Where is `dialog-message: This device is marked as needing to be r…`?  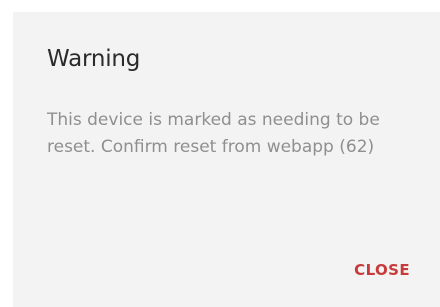
dialog-message: This device is marked as needing to be r… is located at coordinates (213, 133).